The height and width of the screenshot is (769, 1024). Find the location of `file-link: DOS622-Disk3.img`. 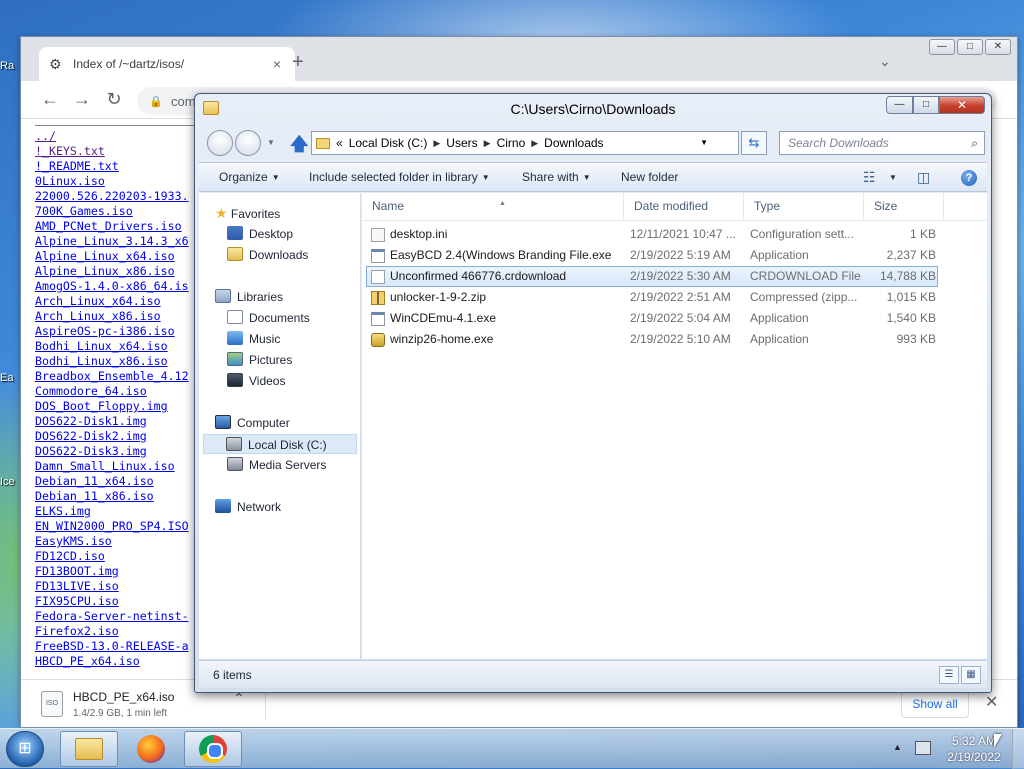

file-link: DOS622-Disk3.img is located at coordinates (120, 451).